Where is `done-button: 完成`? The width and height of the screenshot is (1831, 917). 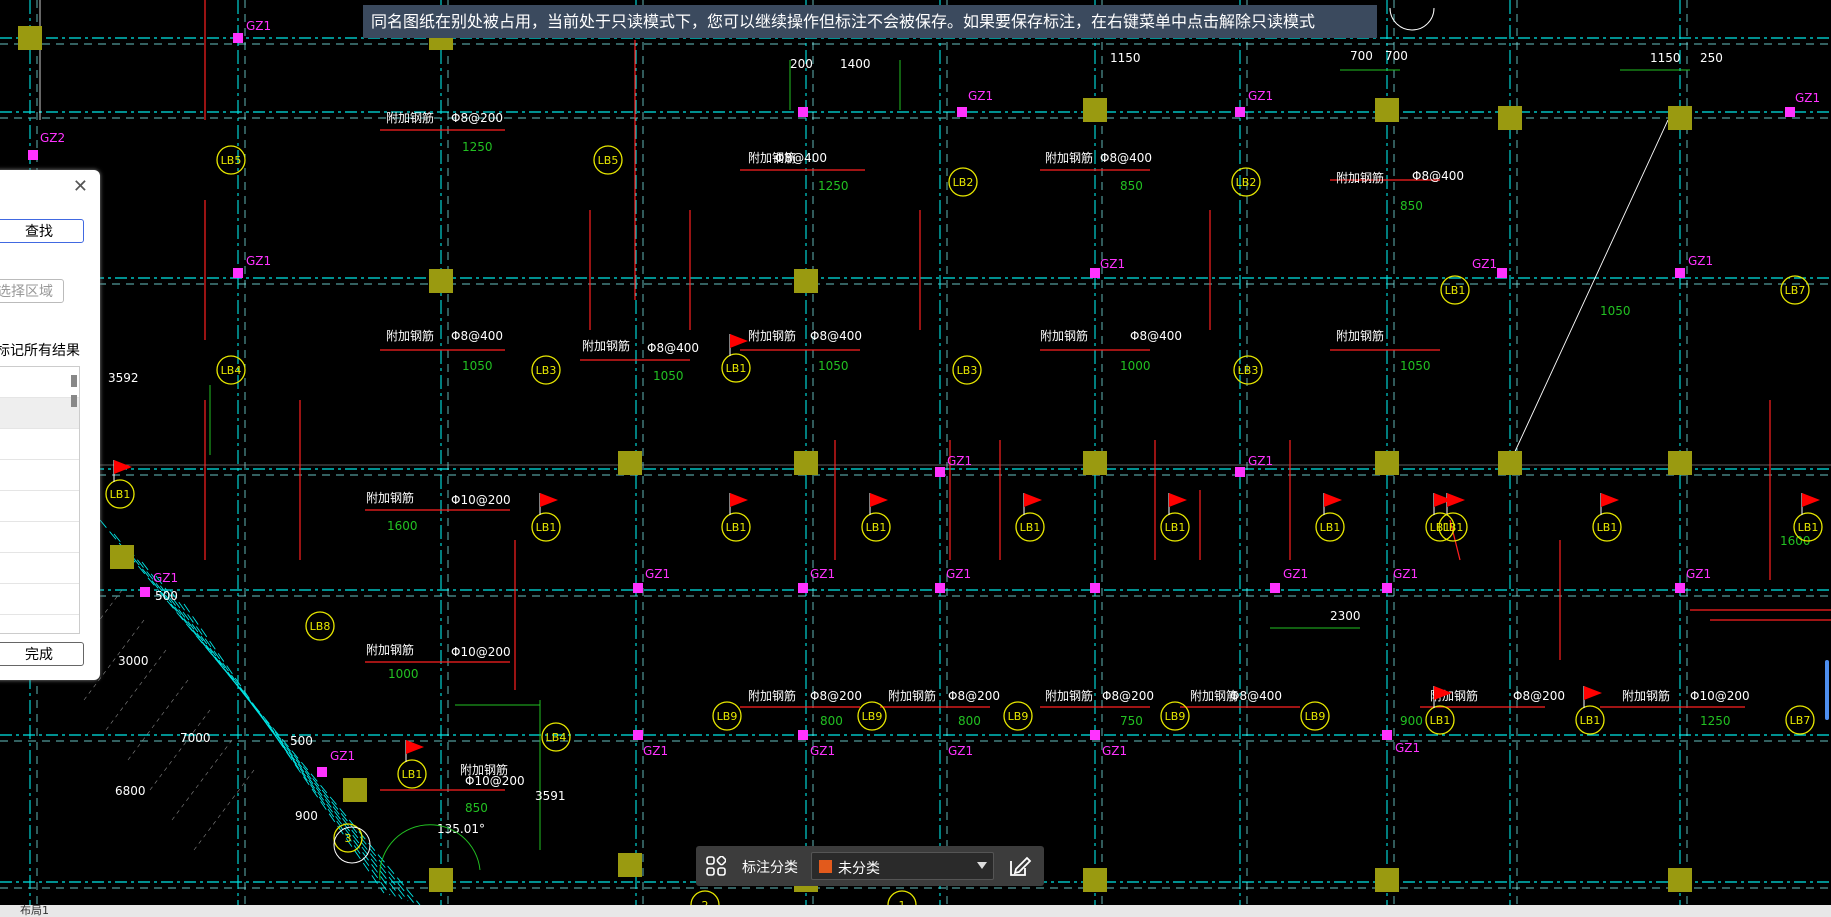 done-button: 完成 is located at coordinates (42, 654).